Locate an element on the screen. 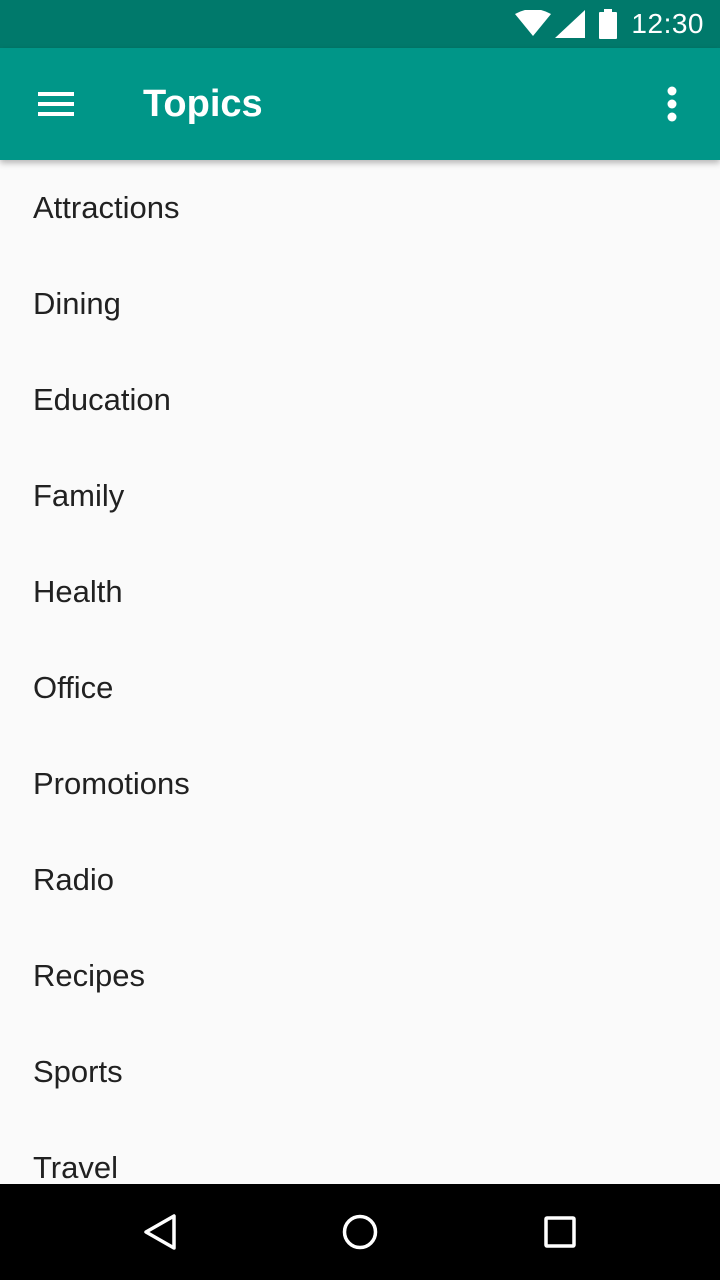 This screenshot has height=1280, width=720. topic-item-office: Office is located at coordinates (360, 688).